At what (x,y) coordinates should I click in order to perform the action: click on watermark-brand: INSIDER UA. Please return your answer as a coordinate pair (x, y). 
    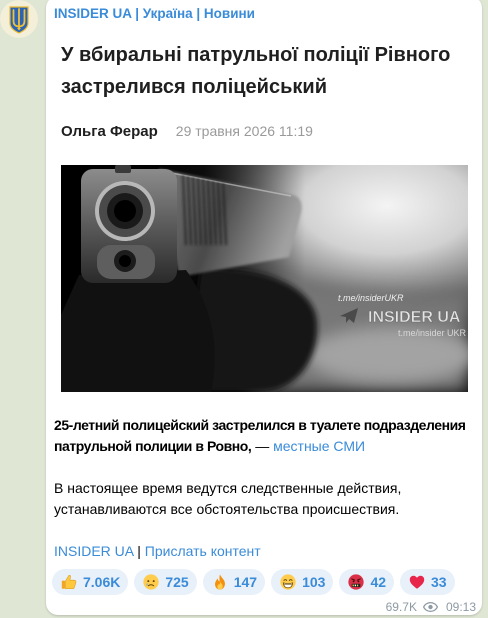
    Looking at the image, I should click on (414, 317).